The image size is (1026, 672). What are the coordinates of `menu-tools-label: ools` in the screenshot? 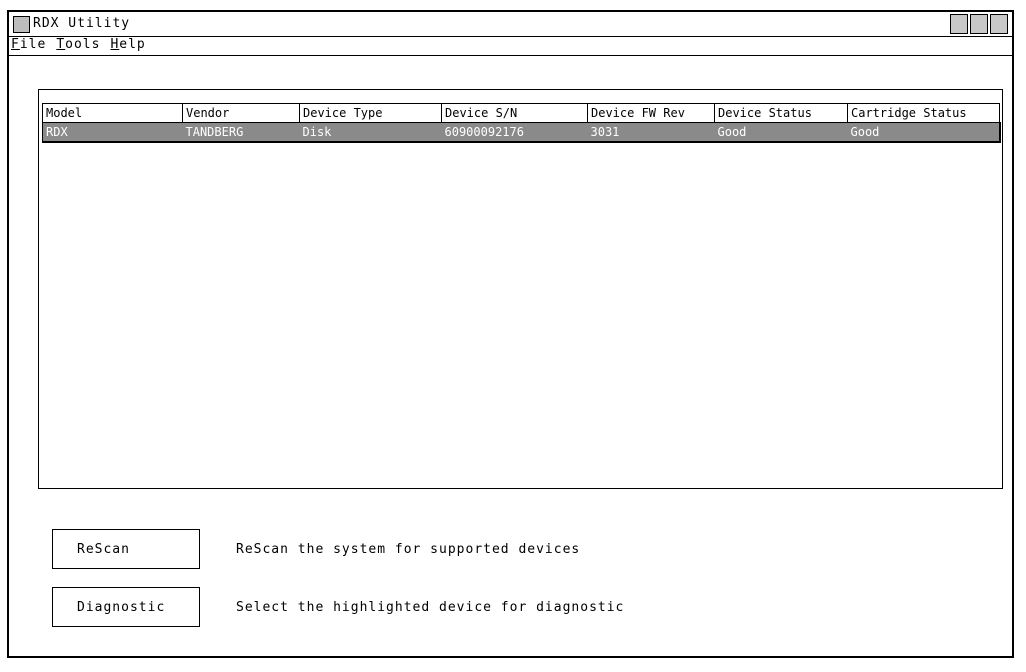 It's located at (83, 44).